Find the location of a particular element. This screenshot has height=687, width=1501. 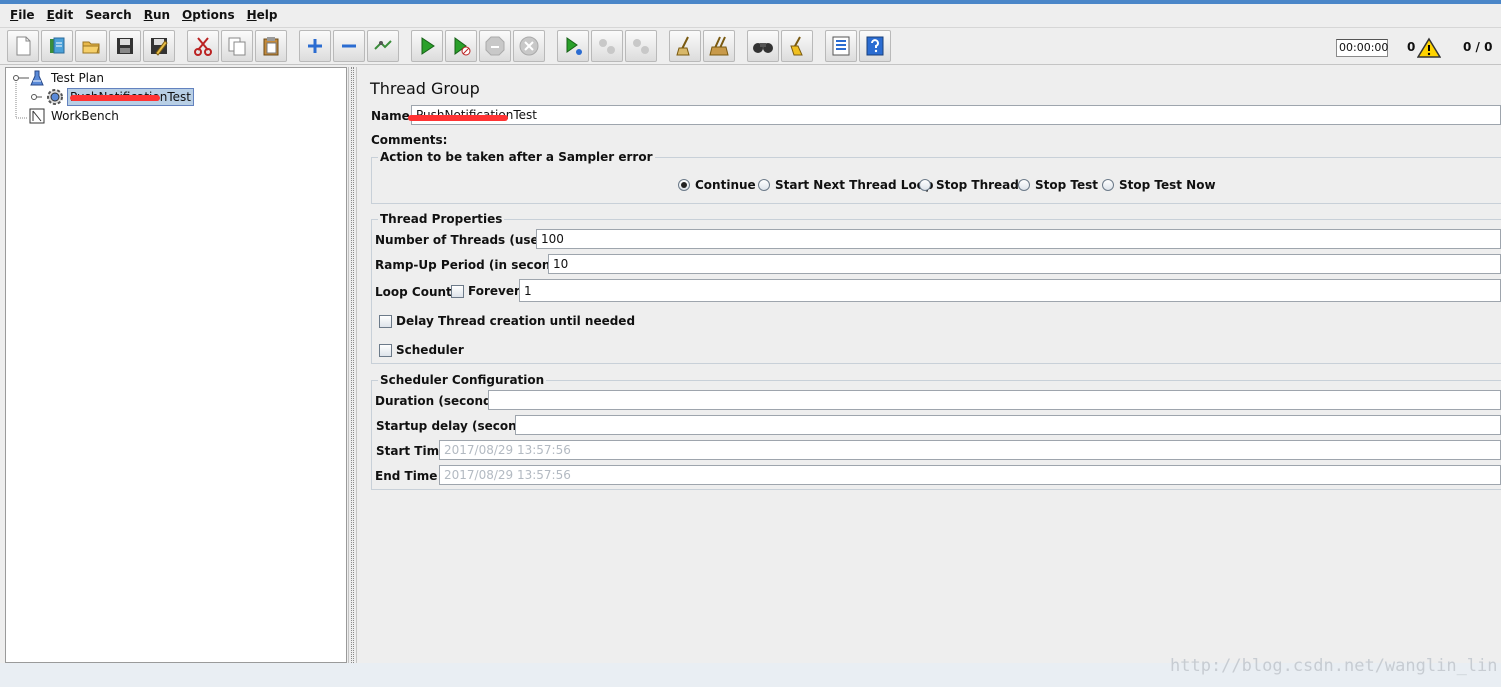

remote-stop-button is located at coordinates (607, 46).